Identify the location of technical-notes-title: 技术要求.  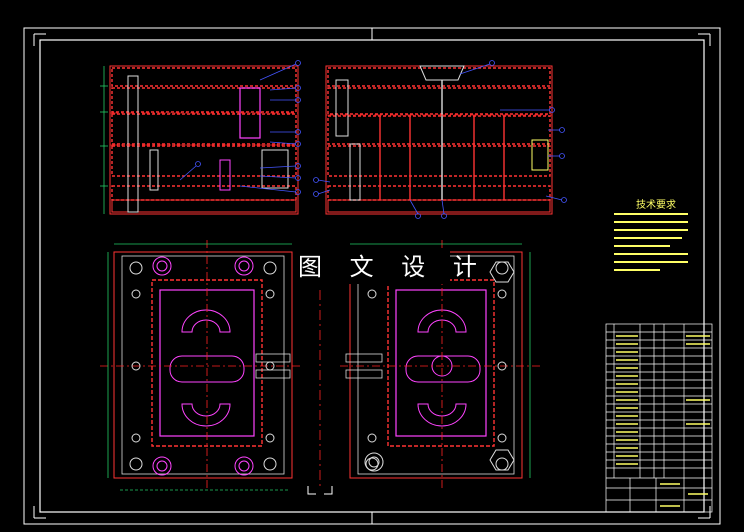
(656, 205).